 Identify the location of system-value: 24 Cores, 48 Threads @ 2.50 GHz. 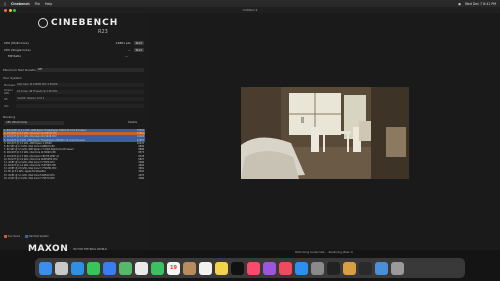
(80, 92).